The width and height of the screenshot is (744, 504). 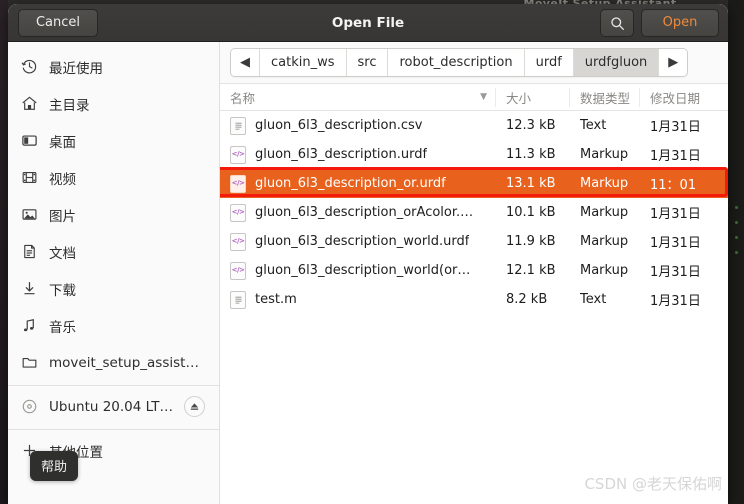 I want to click on image-picture-icon, so click(x=29, y=215).